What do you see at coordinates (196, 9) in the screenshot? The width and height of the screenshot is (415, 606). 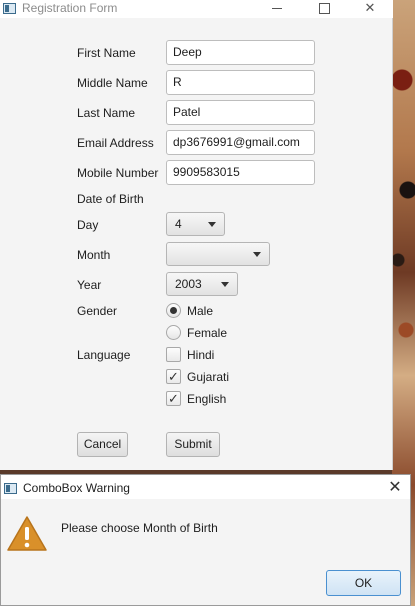 I see `title-bar: Registration Form ✕` at bounding box center [196, 9].